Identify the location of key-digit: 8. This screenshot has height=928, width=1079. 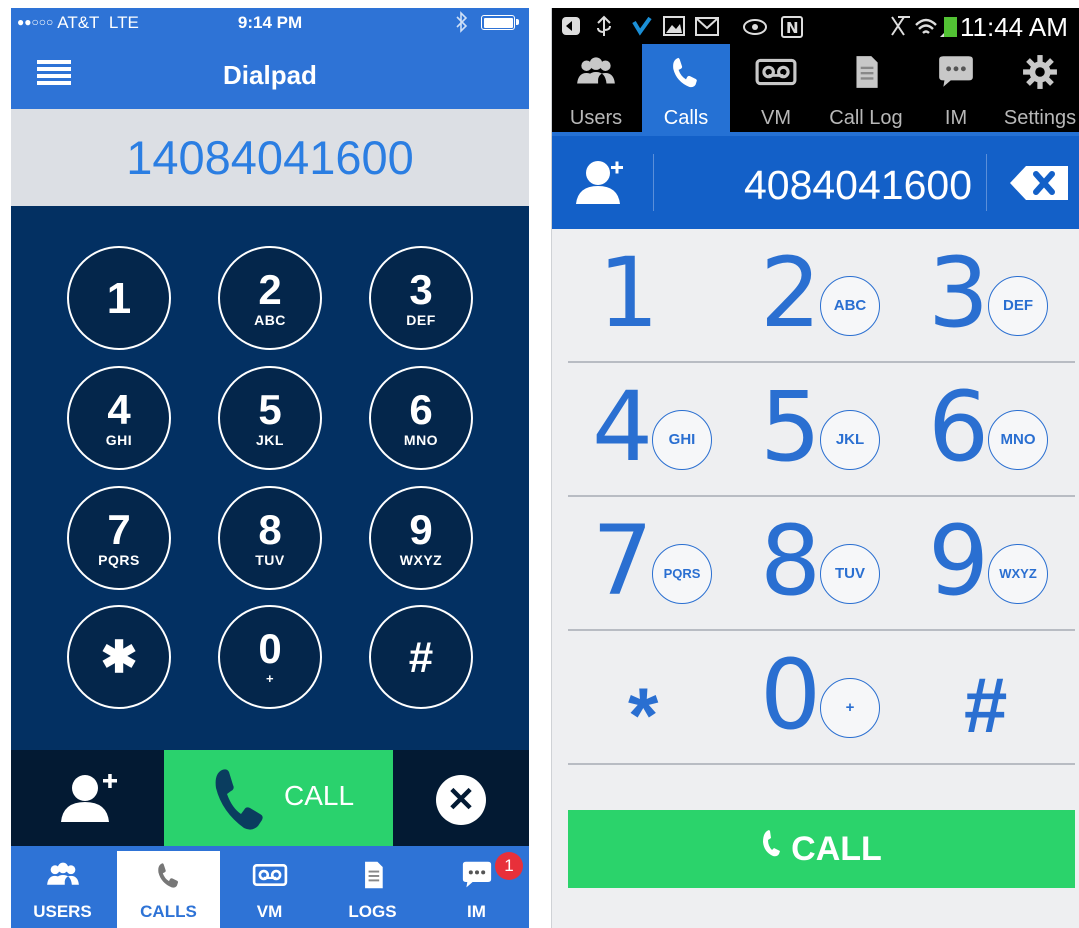
(791, 561).